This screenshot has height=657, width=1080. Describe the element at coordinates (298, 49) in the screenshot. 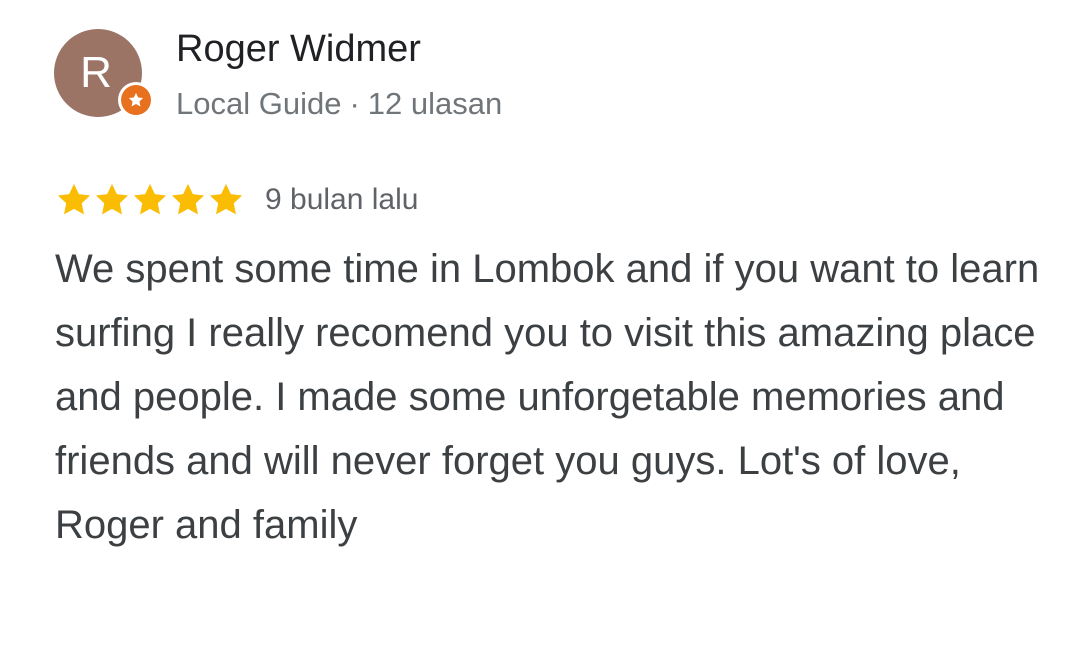

I see `author-name: Roger Widmer` at that location.